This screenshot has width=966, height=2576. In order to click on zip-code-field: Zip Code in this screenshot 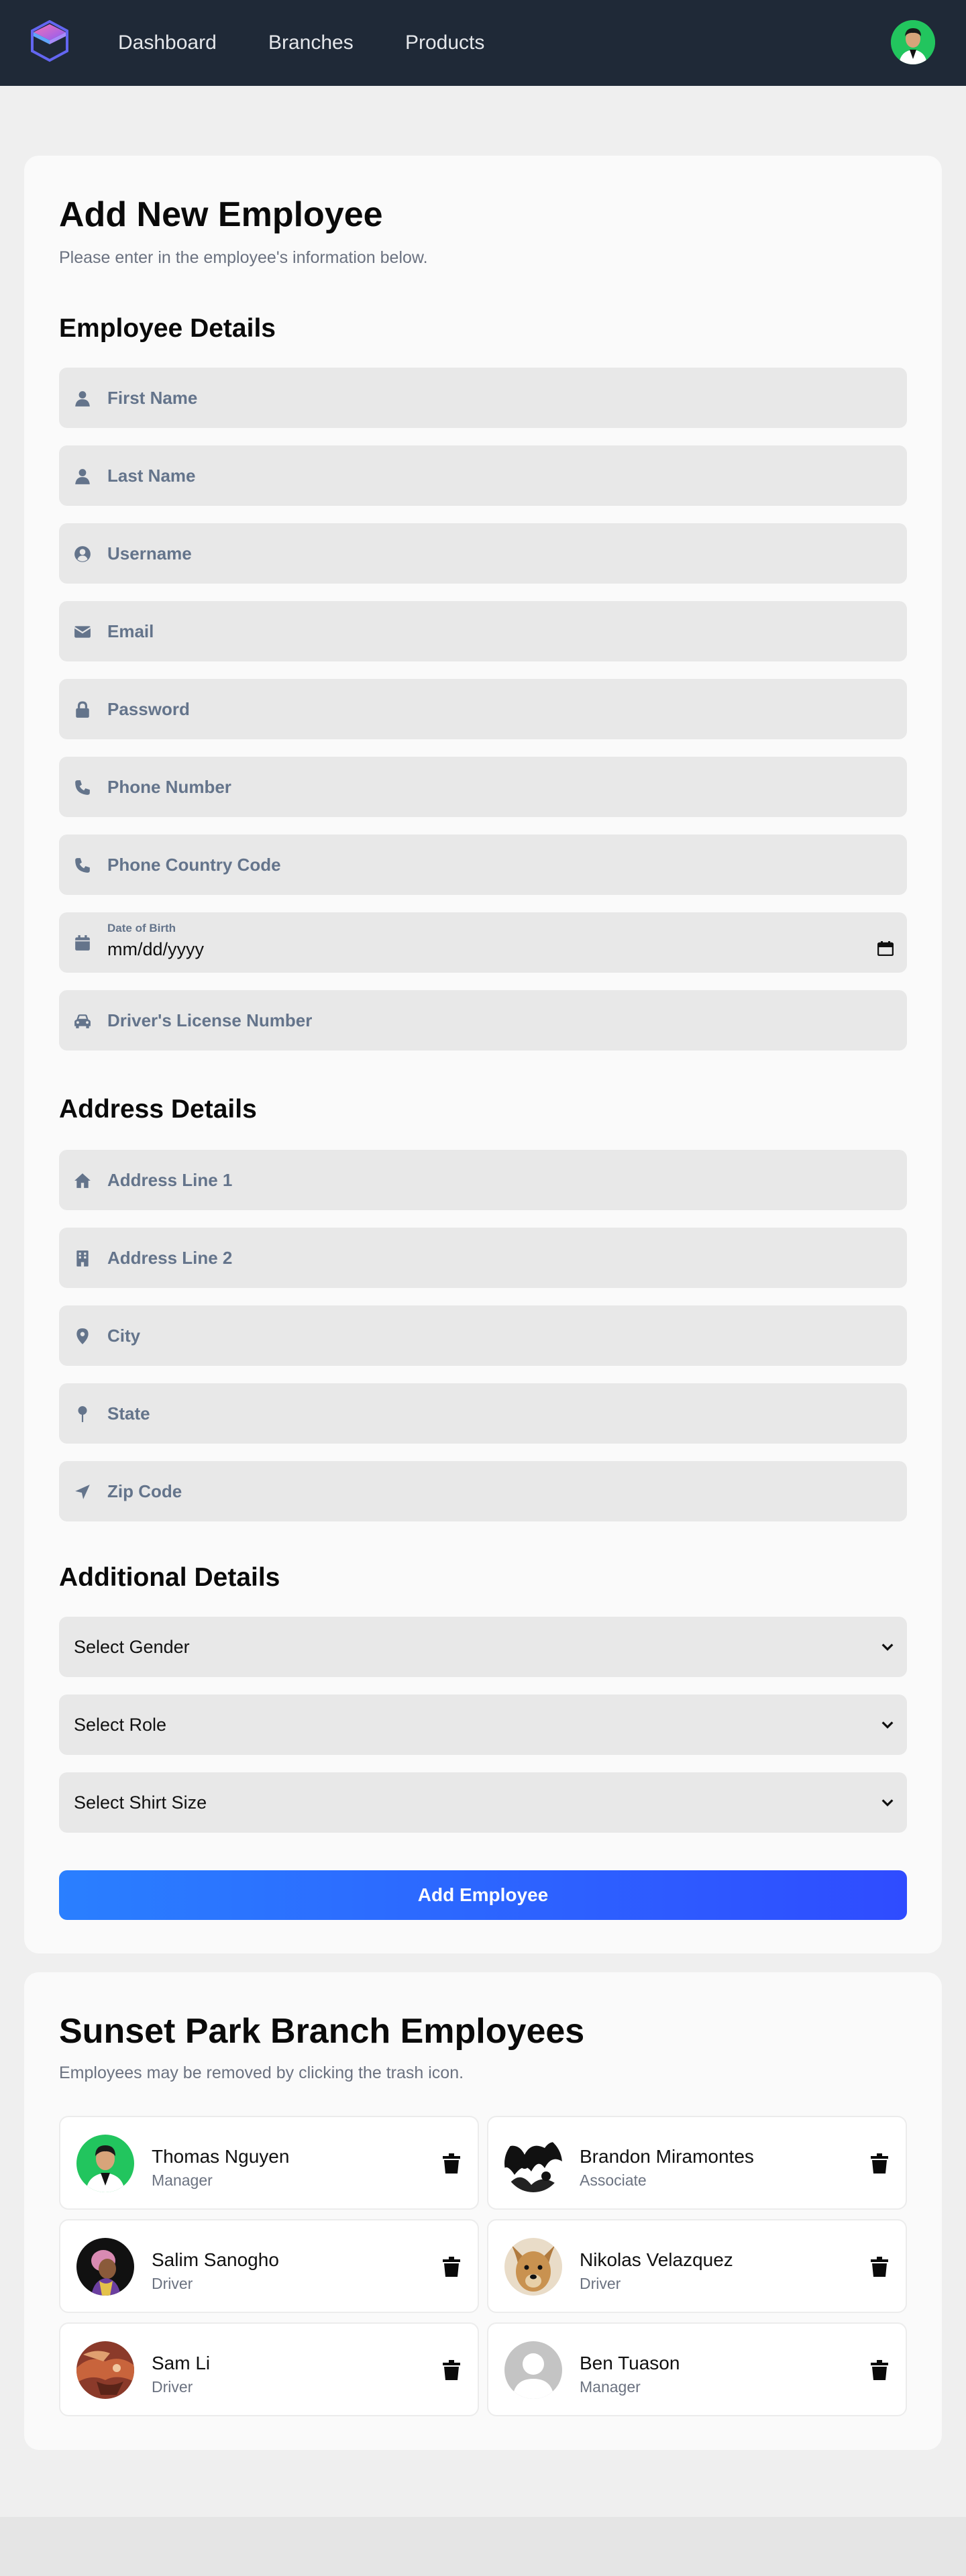, I will do `click(483, 1491)`.